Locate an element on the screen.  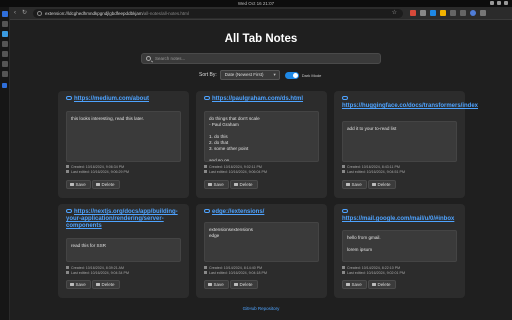
sort-select: Date (Newest First) ▾ is located at coordinates (249, 75).